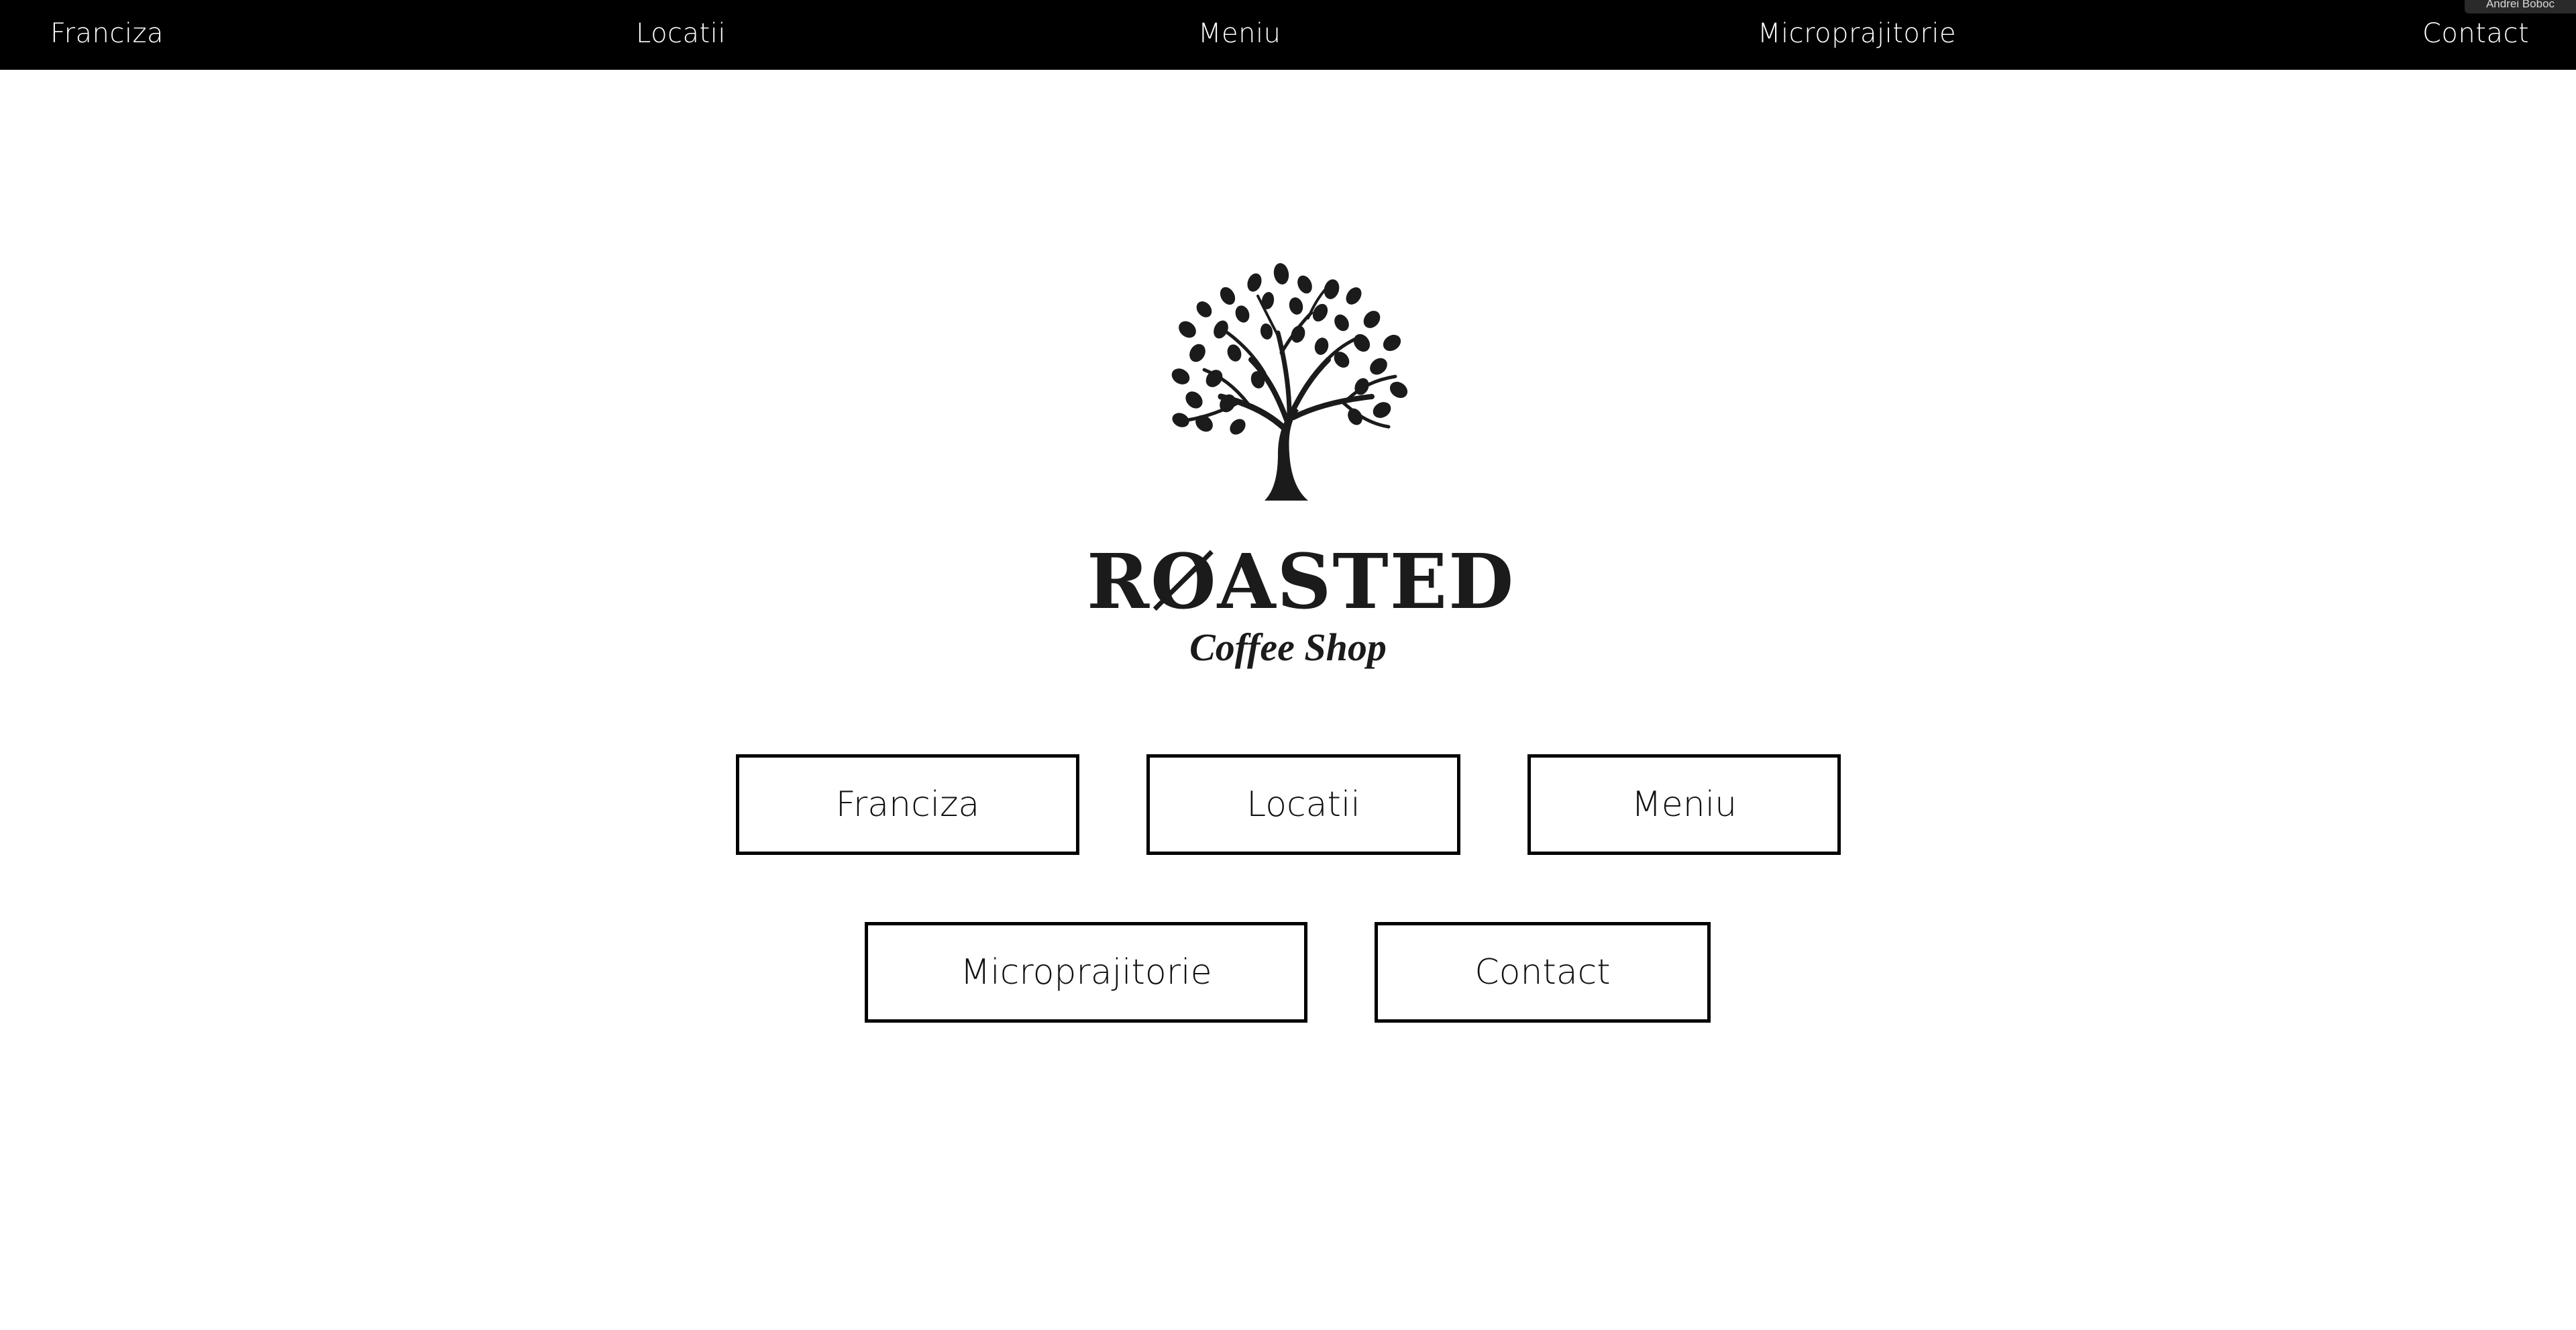  I want to click on meniu-button: Meniu, so click(1684, 804).